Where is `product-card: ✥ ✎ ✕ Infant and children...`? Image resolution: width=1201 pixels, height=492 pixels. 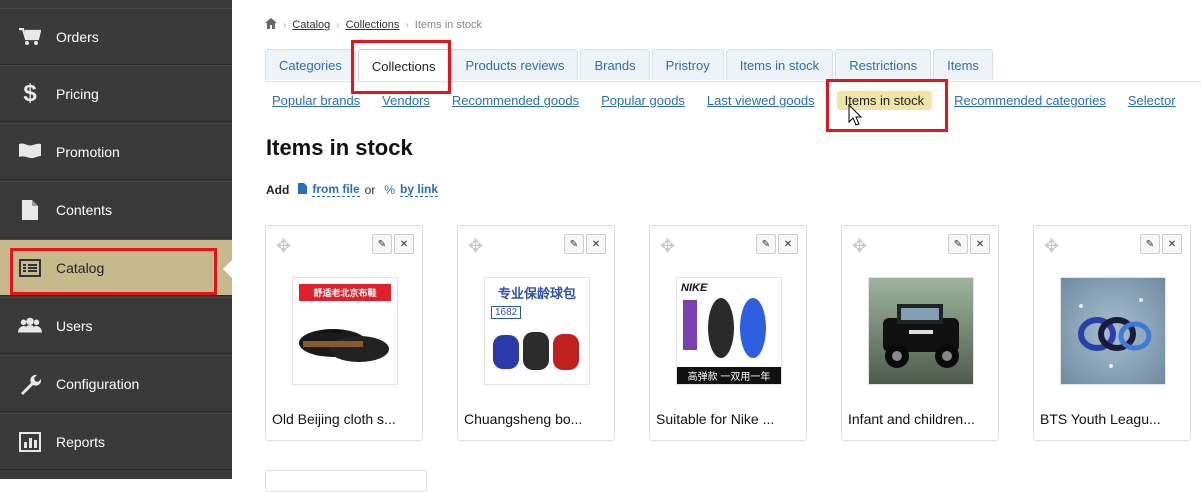 product-card: ✥ ✎ ✕ Infant and children... is located at coordinates (920, 333).